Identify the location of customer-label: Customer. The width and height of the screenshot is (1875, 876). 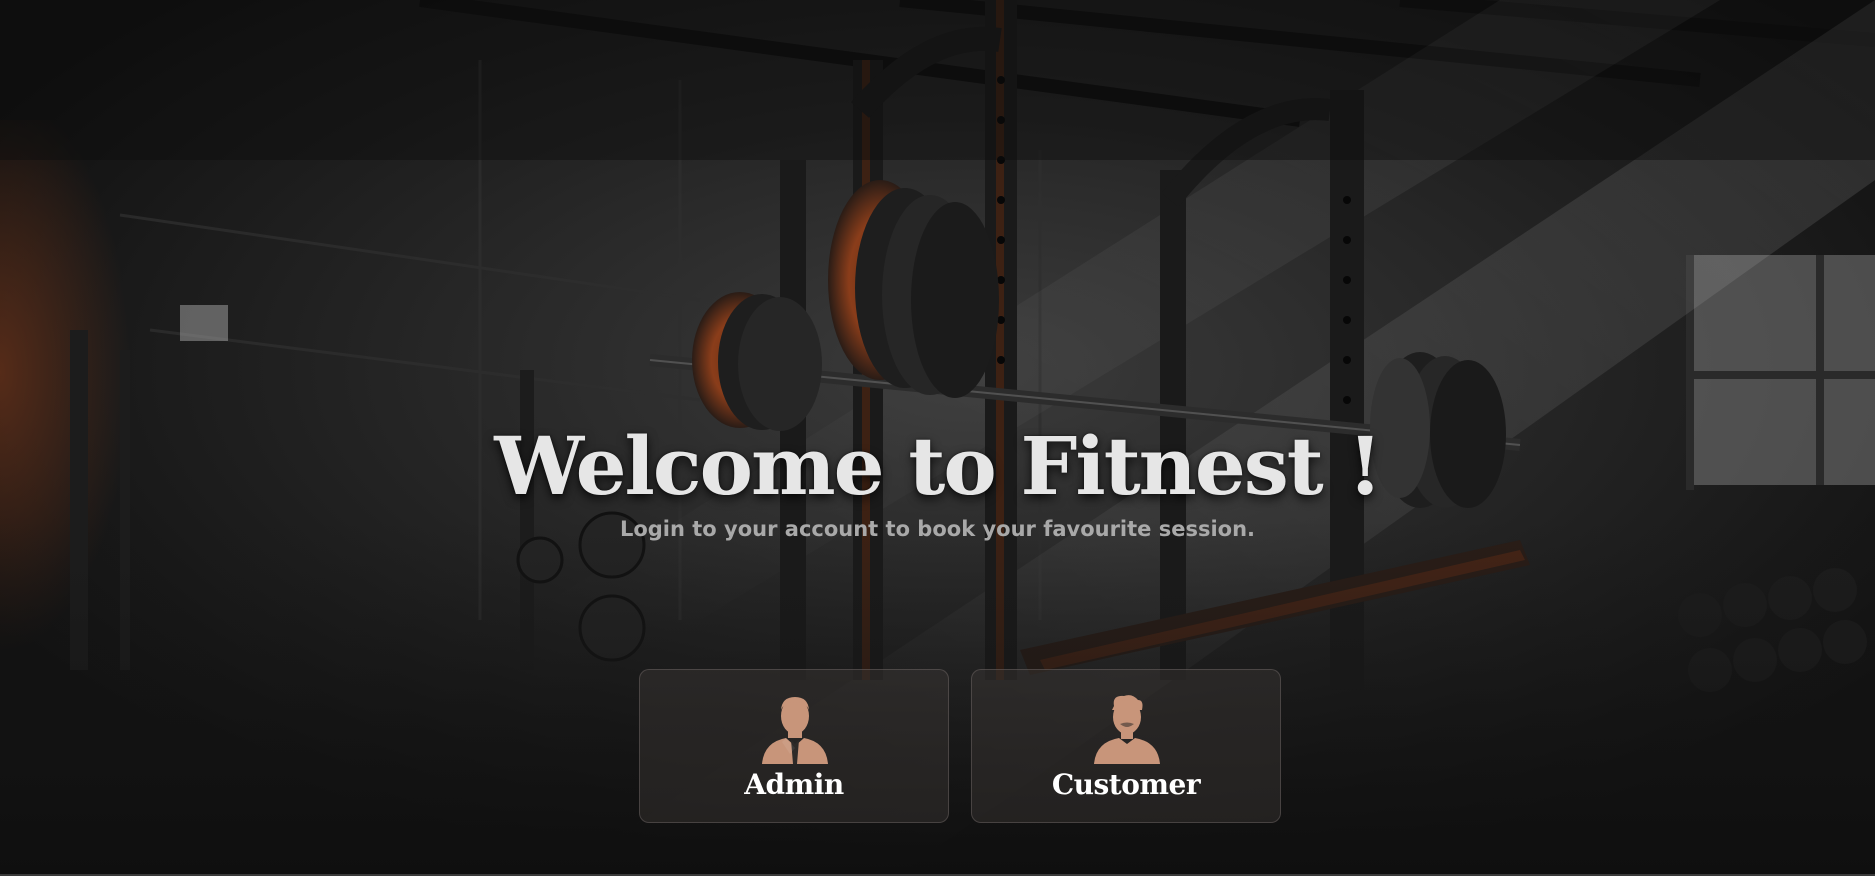
(1126, 784).